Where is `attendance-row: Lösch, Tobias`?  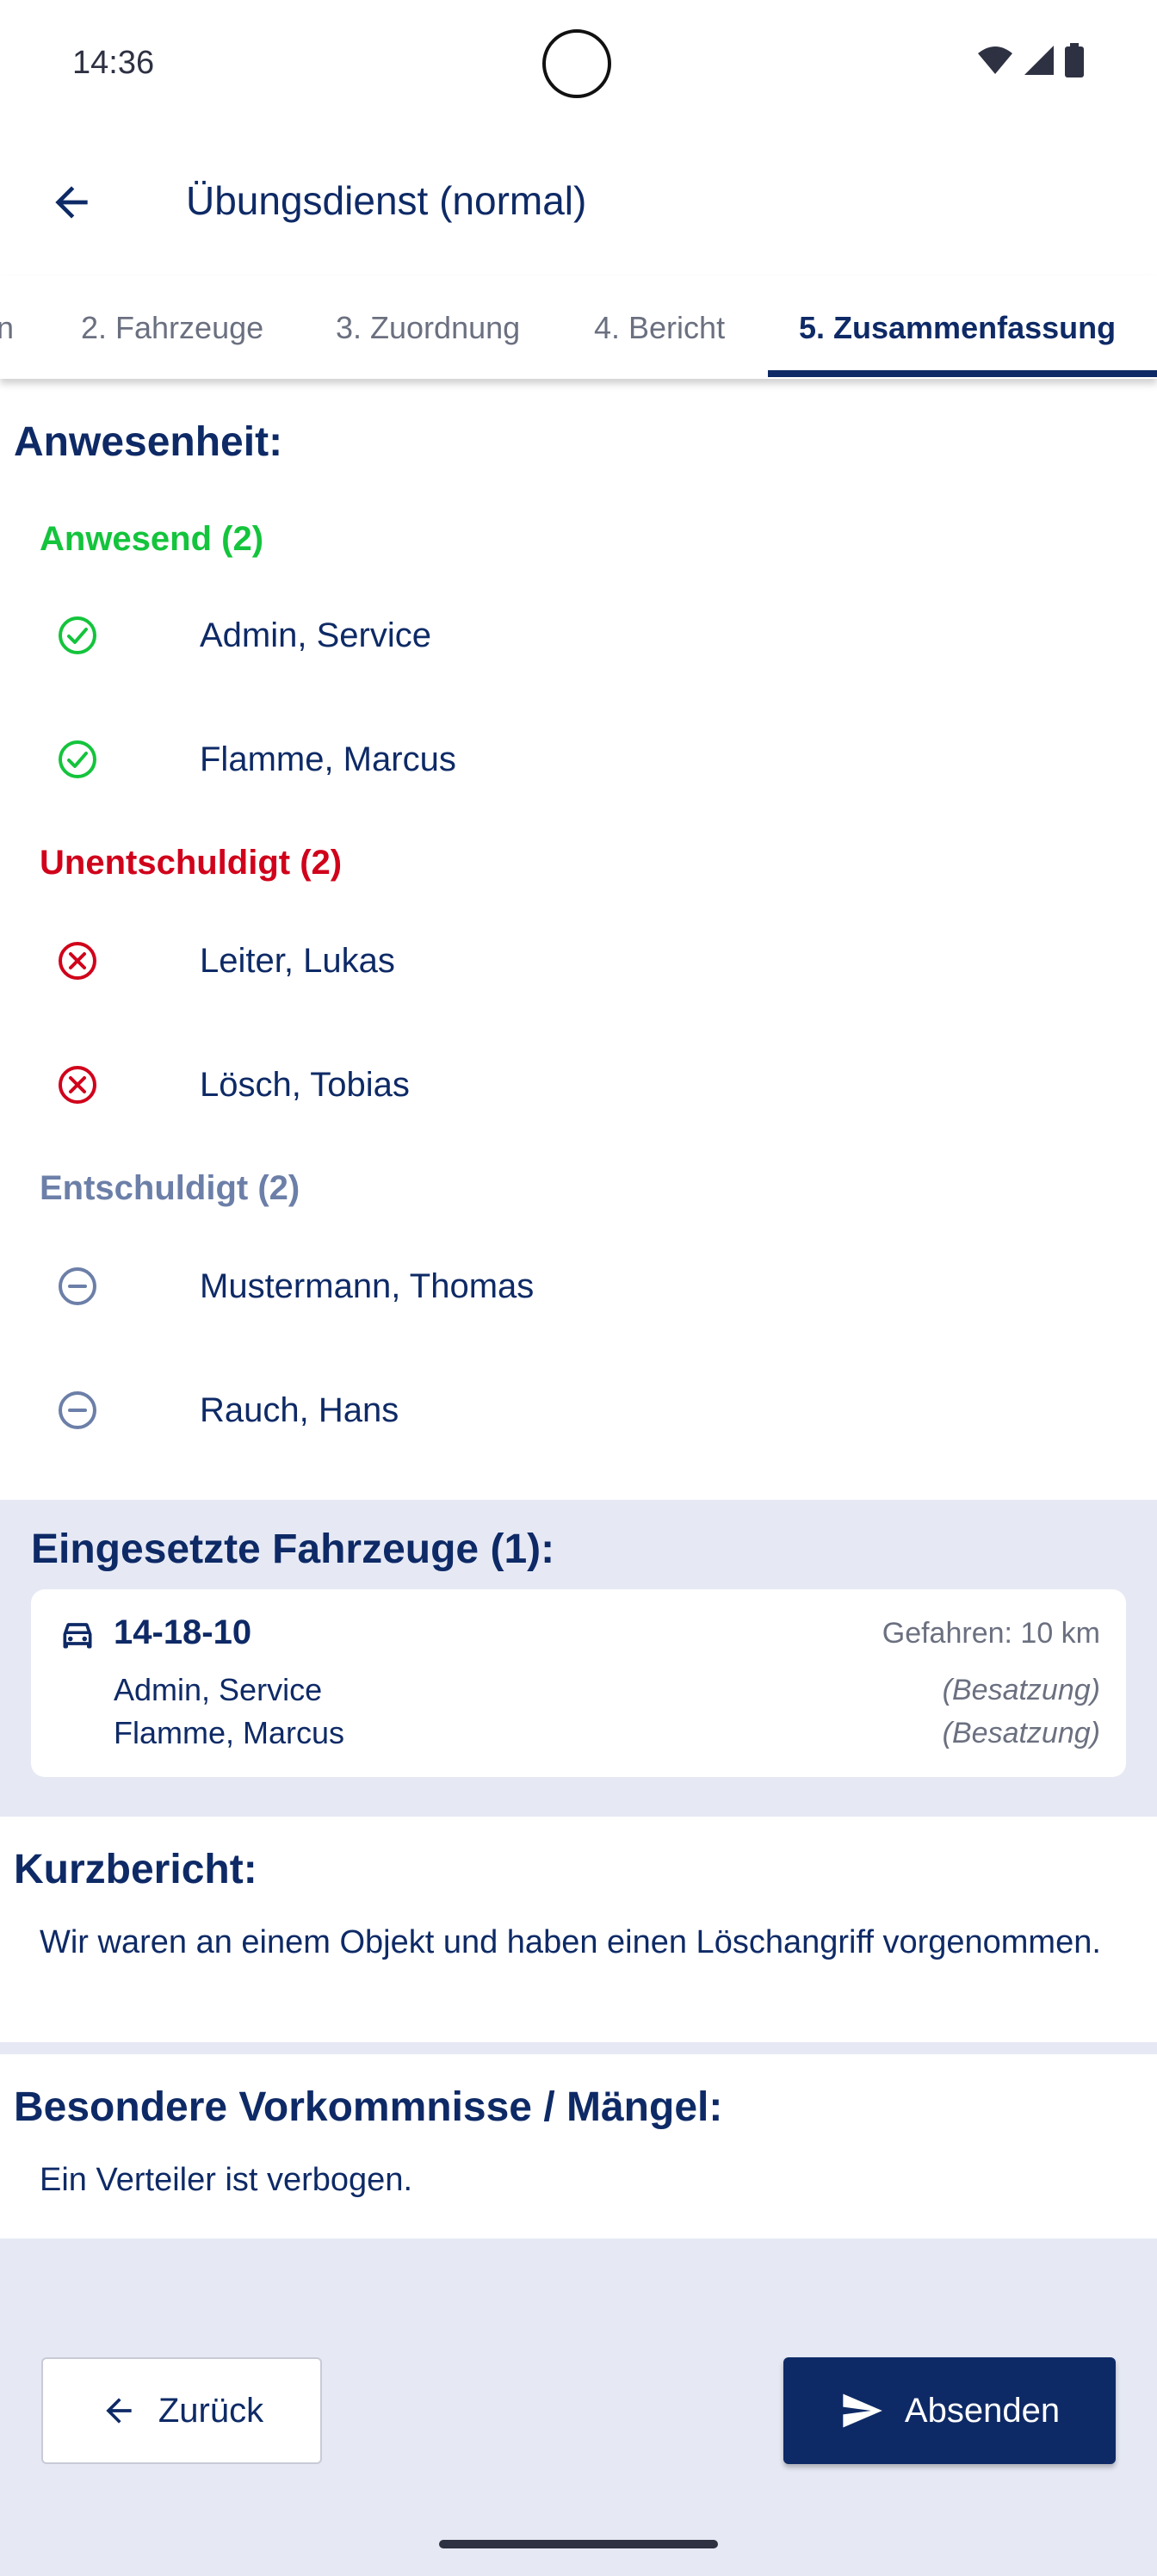 attendance-row: Lösch, Tobias is located at coordinates (579, 1085).